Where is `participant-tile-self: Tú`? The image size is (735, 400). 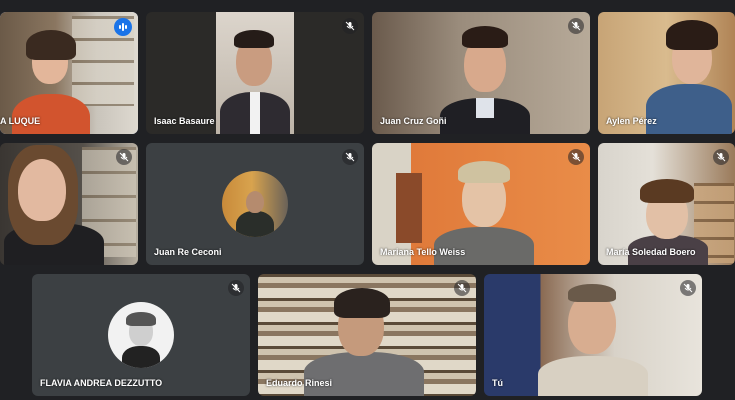
participant-tile-self: Tú is located at coordinates (593, 335).